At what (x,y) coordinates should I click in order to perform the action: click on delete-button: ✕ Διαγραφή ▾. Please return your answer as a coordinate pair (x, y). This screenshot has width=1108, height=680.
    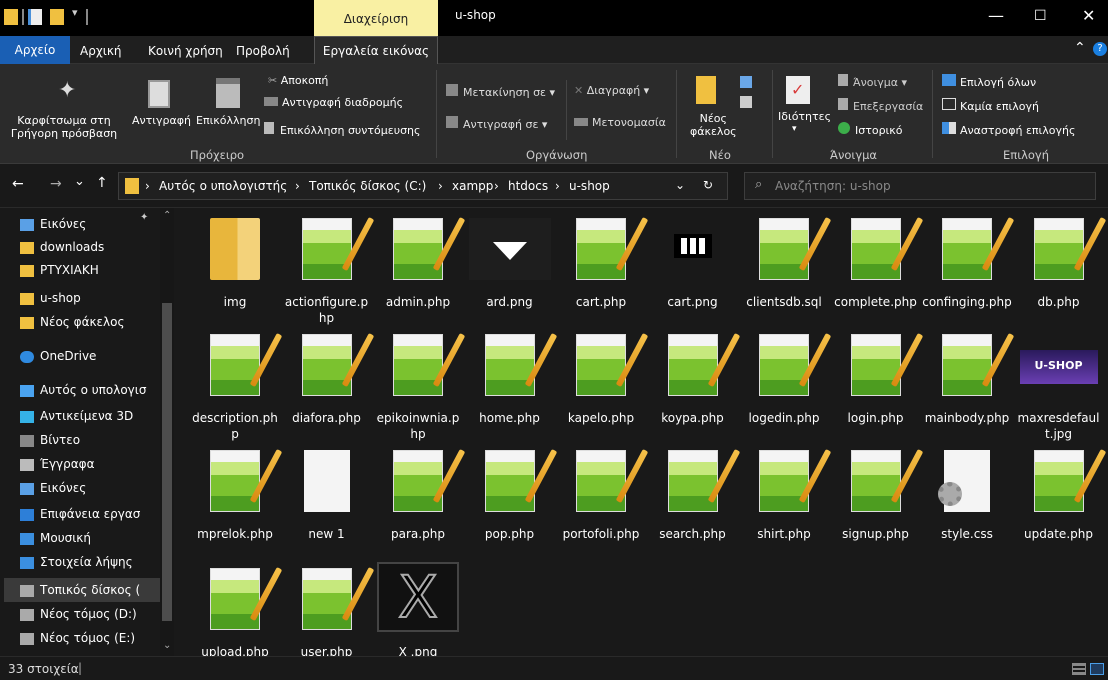
    Looking at the image, I should click on (611, 90).